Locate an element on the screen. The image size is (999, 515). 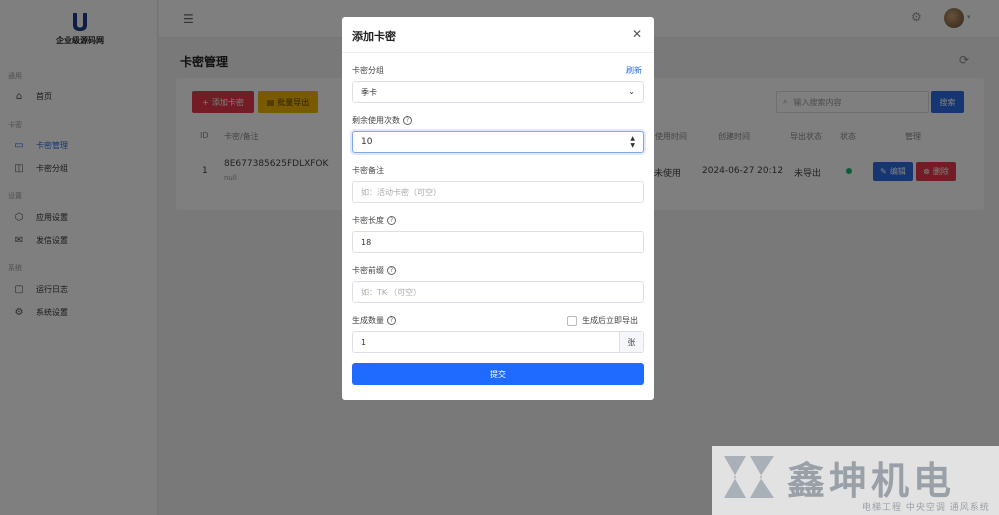
quantity-label-text: 生成数量 is located at coordinates (368, 320).